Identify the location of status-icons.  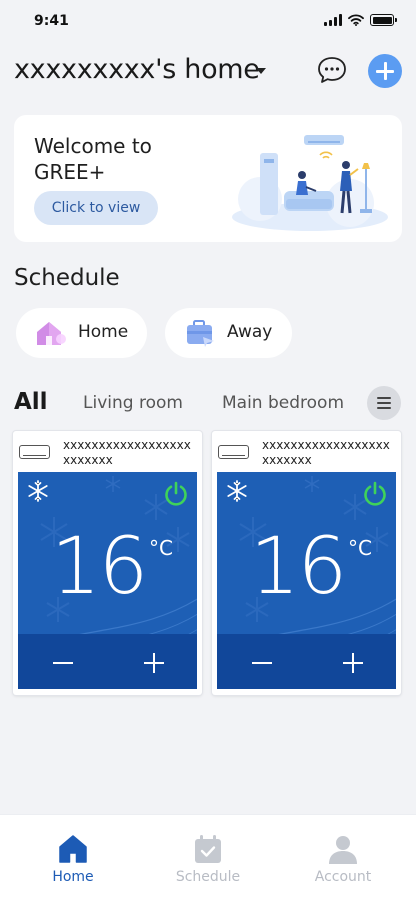
(360, 20).